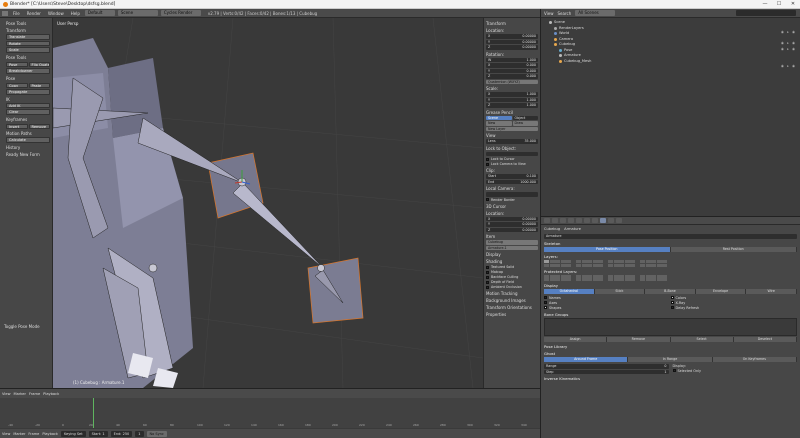 This screenshot has height=438, width=800. Describe the element at coordinates (607, 249) in the screenshot. I see `pose-position-tab: Pose Position` at that location.